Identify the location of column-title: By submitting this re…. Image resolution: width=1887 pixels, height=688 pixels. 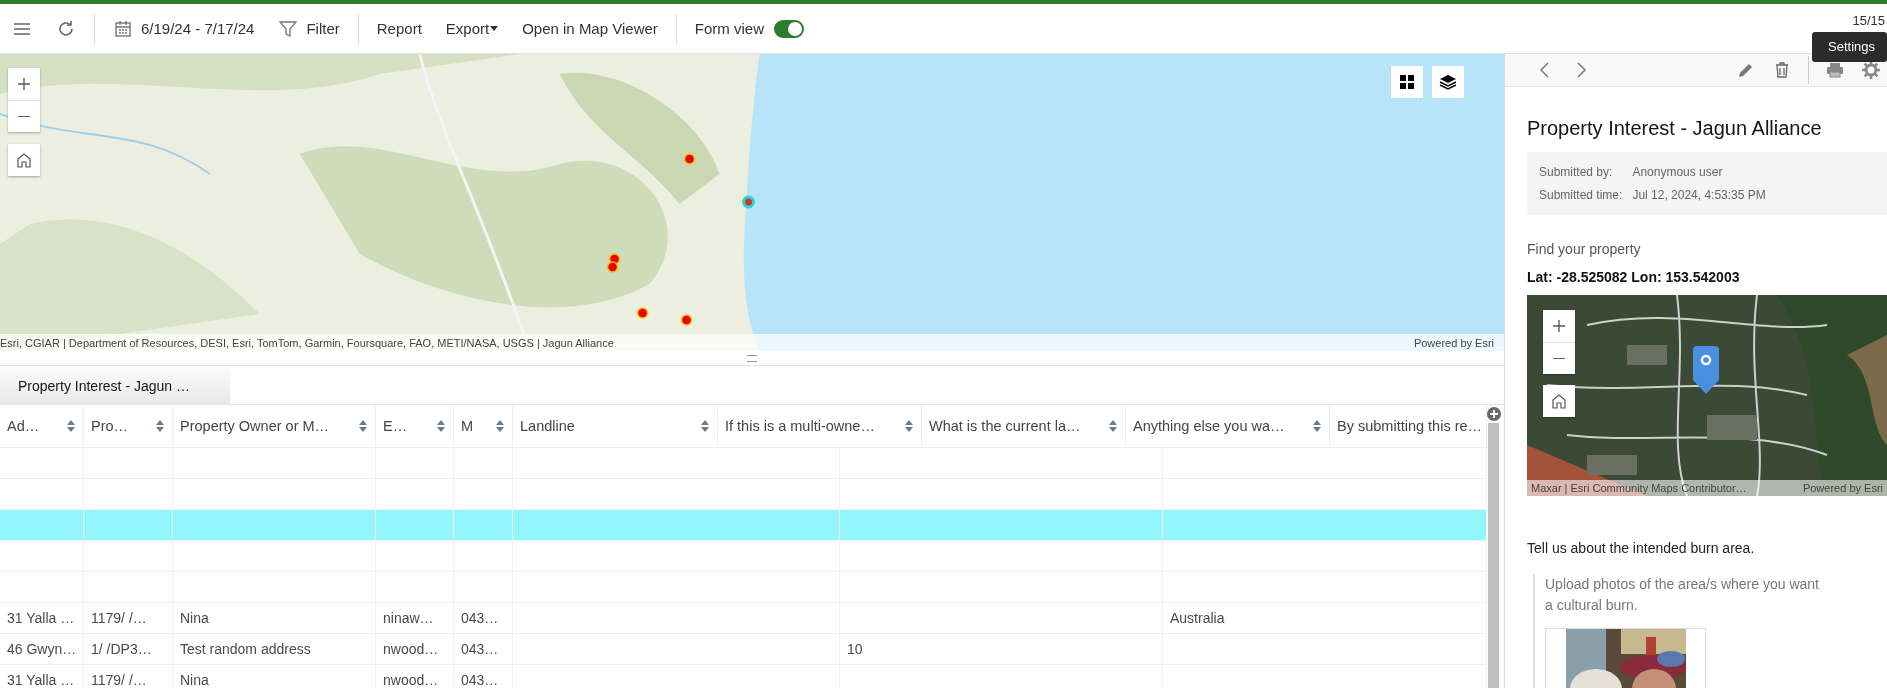
(1410, 426).